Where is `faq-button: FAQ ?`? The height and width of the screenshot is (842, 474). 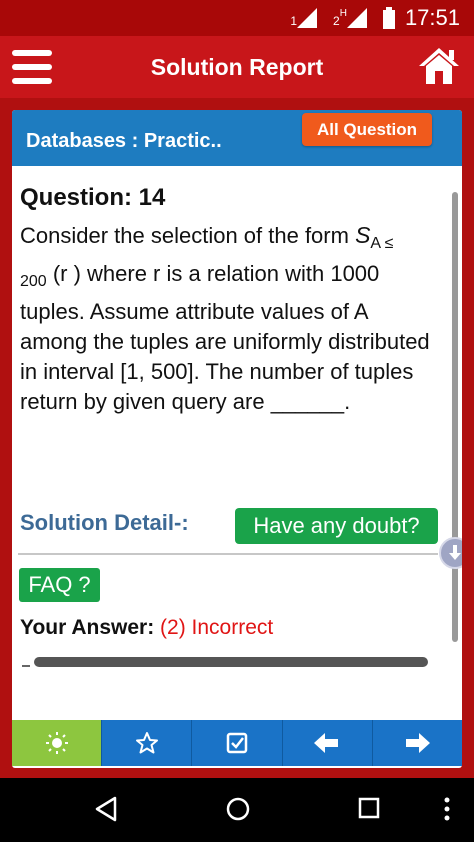 faq-button: FAQ ? is located at coordinates (59, 585).